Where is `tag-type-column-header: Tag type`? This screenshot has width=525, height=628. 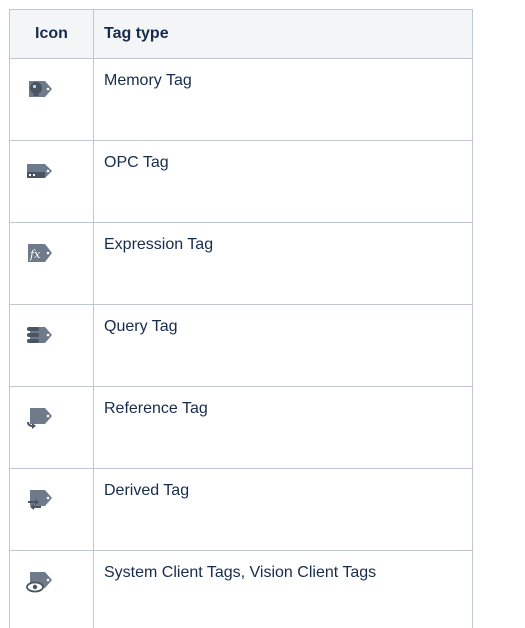
tag-type-column-header: Tag type is located at coordinates (283, 34).